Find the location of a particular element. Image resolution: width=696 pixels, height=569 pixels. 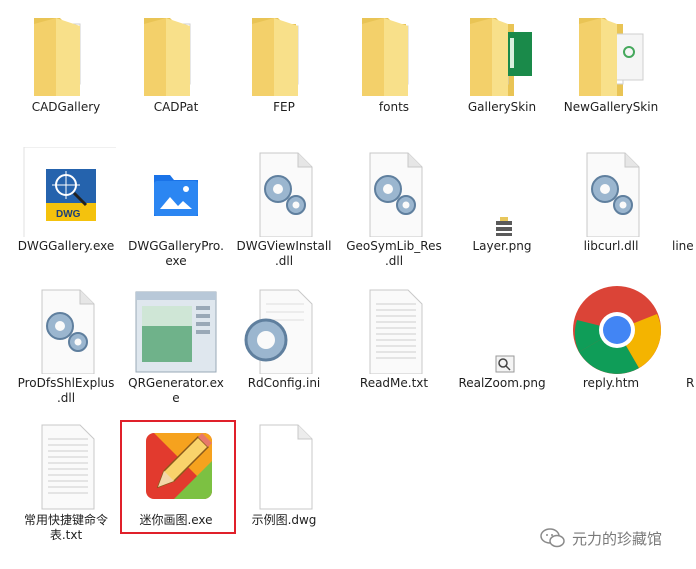

file-label: 示例图.dwg is located at coordinates (284, 520).